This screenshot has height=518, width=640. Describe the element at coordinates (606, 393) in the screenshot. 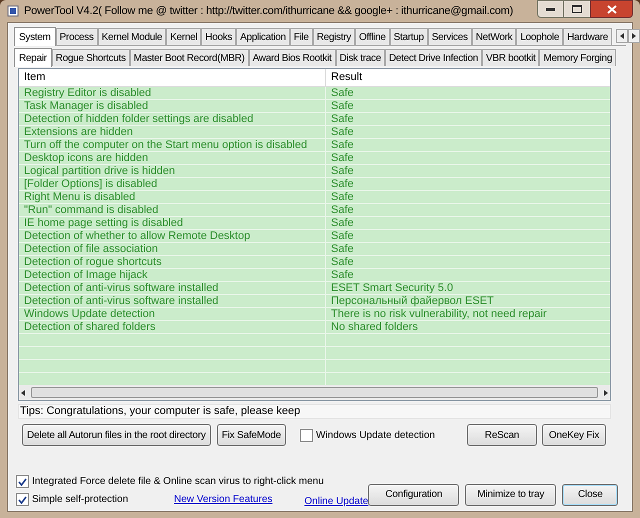

I see `scroll-right-icon` at that location.